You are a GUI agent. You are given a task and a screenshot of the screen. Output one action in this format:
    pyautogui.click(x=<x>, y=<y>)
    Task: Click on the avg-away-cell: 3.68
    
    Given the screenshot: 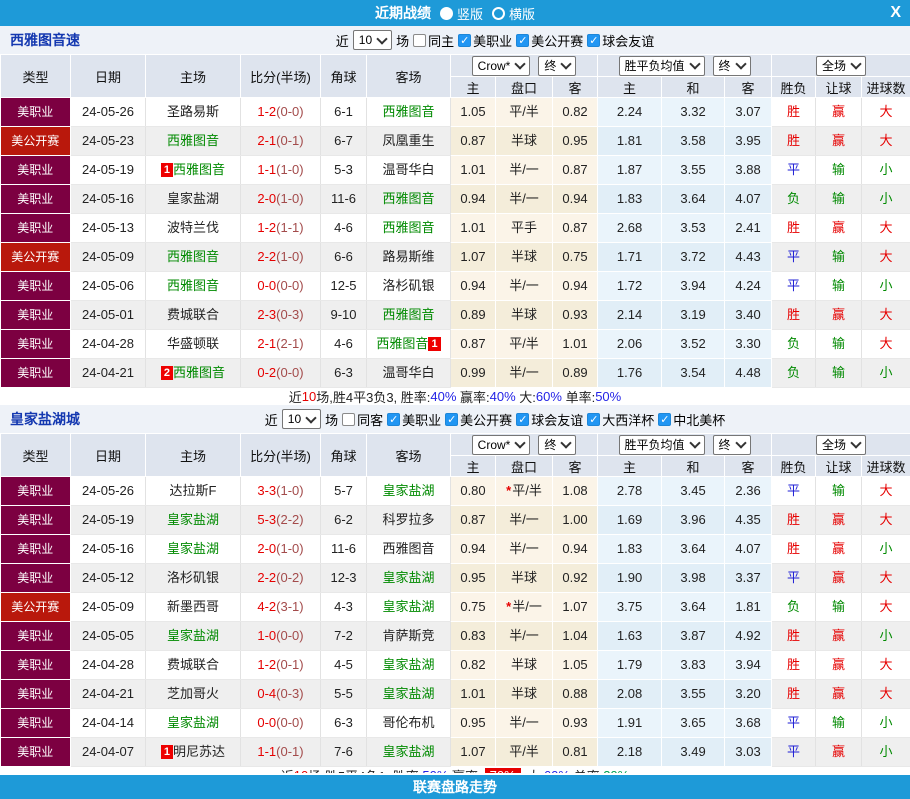 What is the action you would take?
    pyautogui.click(x=748, y=723)
    